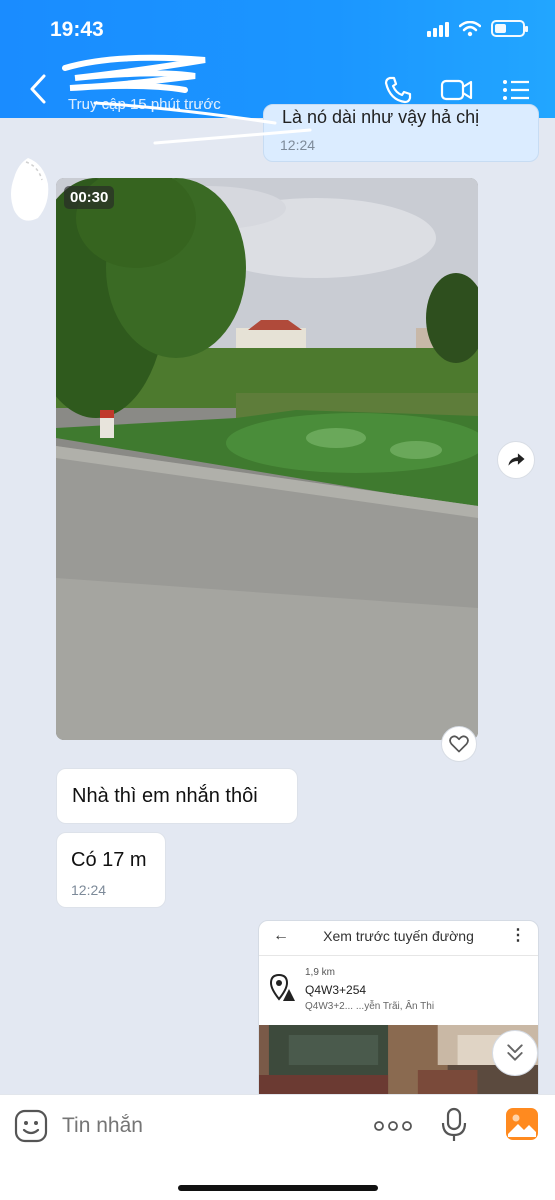  I want to click on incoming-message: Nhà thì em nhắn thôi, so click(177, 796).